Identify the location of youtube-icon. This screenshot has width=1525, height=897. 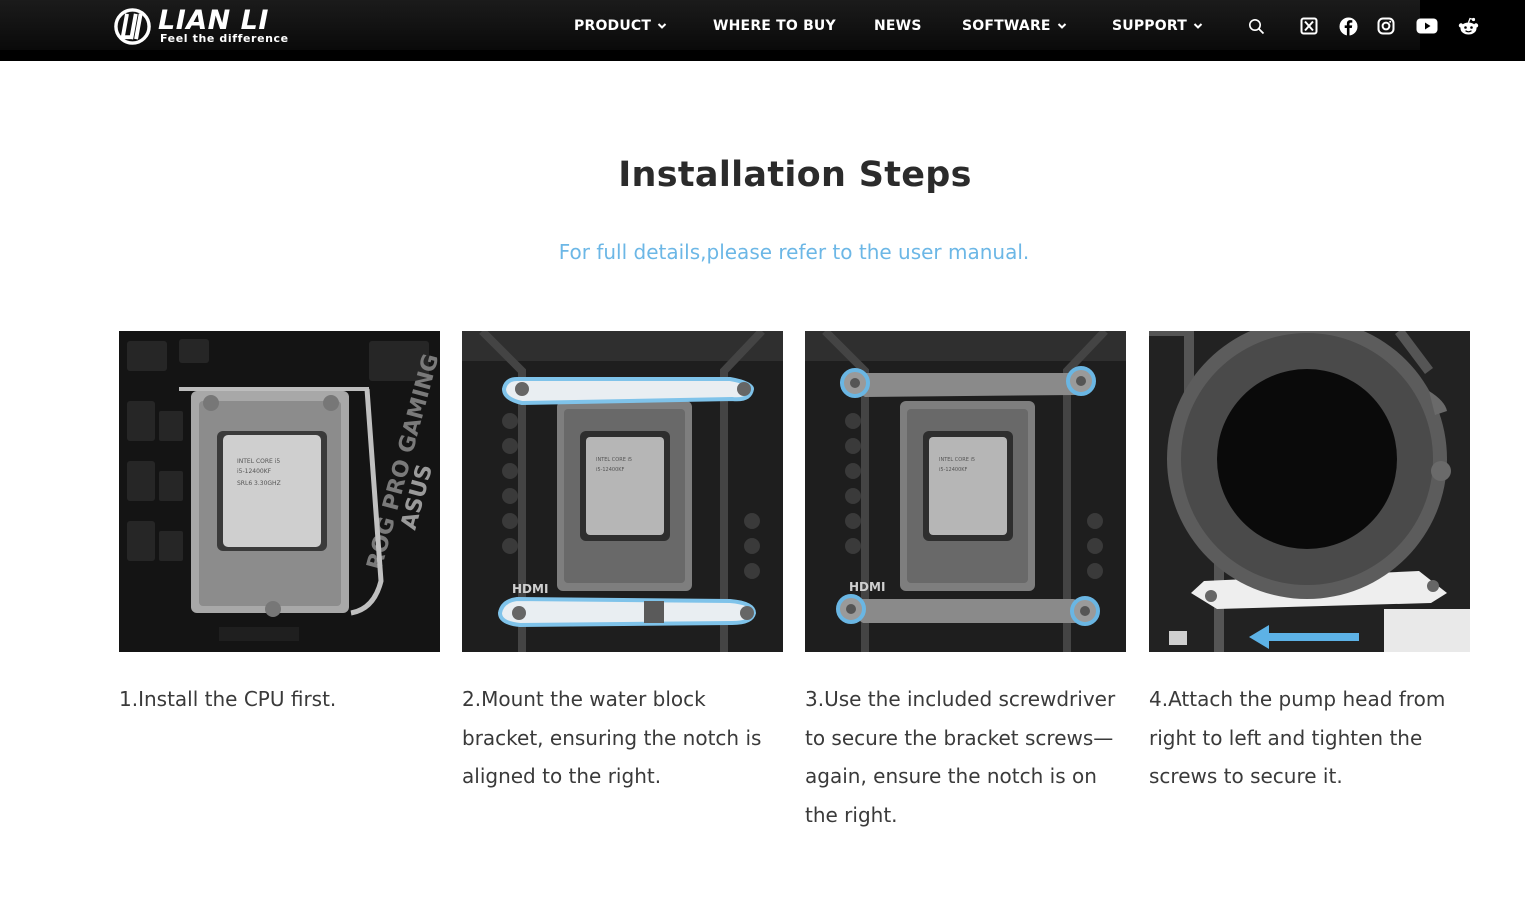
(1427, 26).